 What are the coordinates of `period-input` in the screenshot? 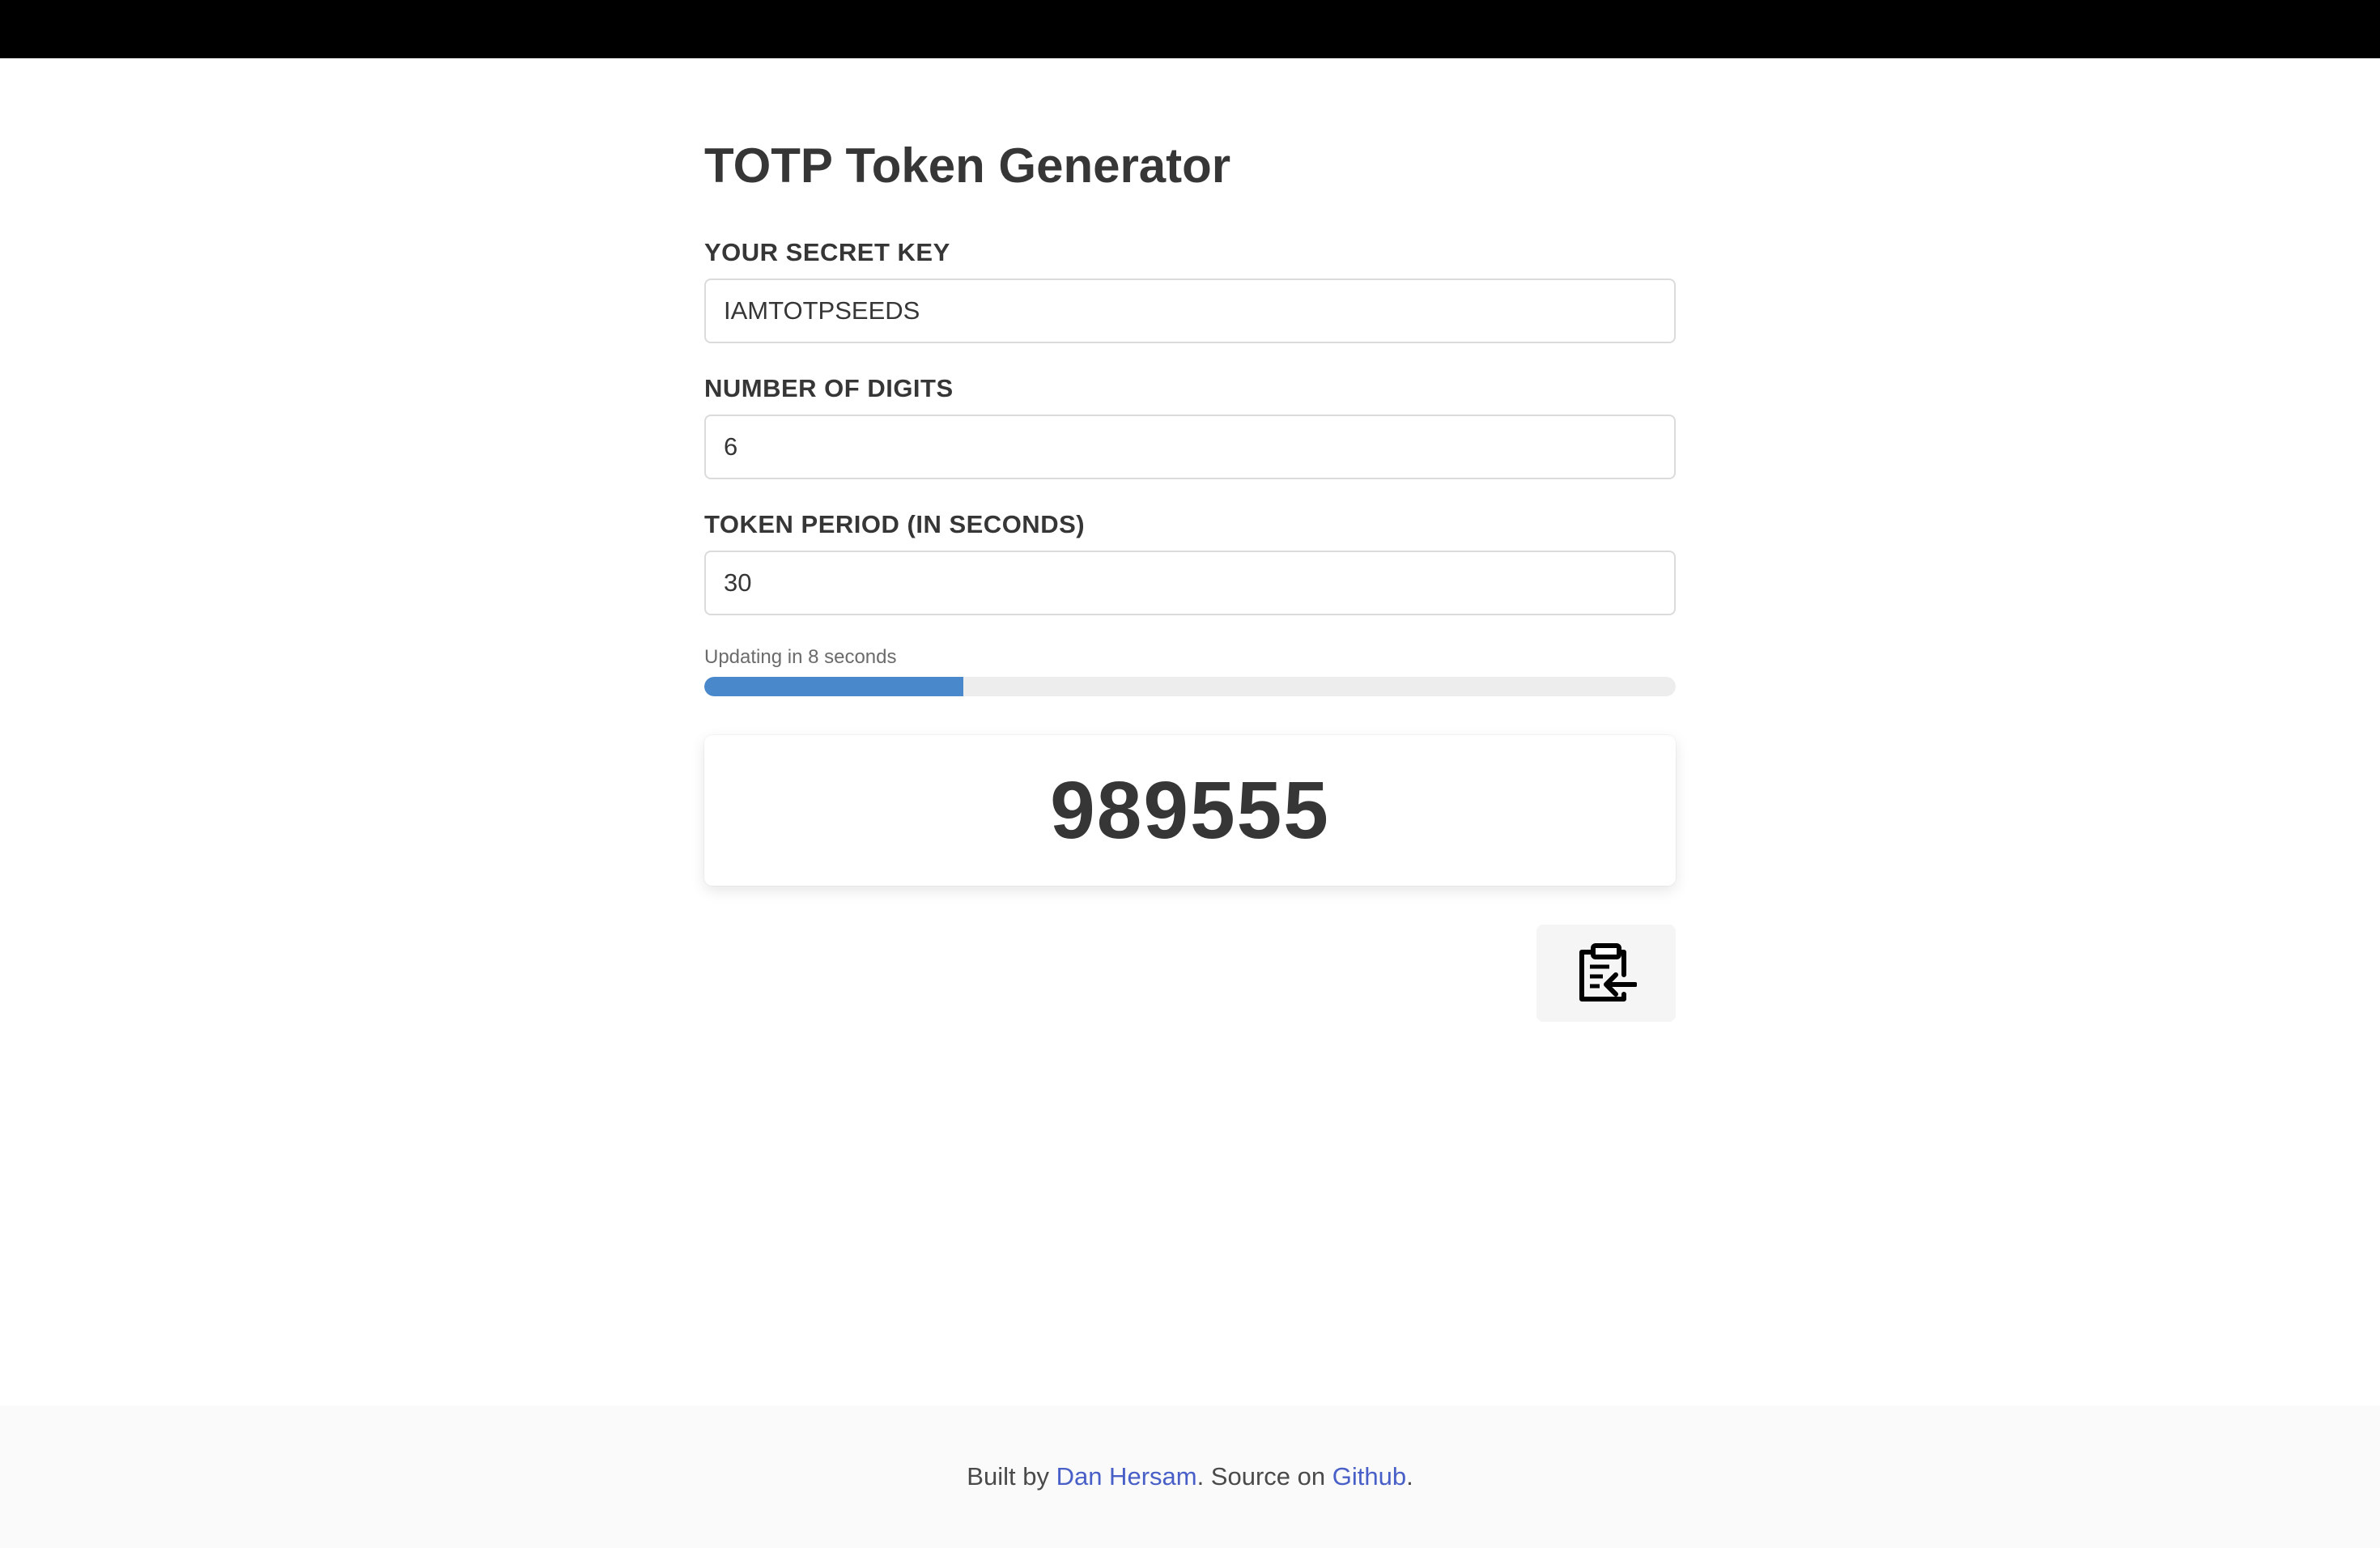 It's located at (1190, 583).